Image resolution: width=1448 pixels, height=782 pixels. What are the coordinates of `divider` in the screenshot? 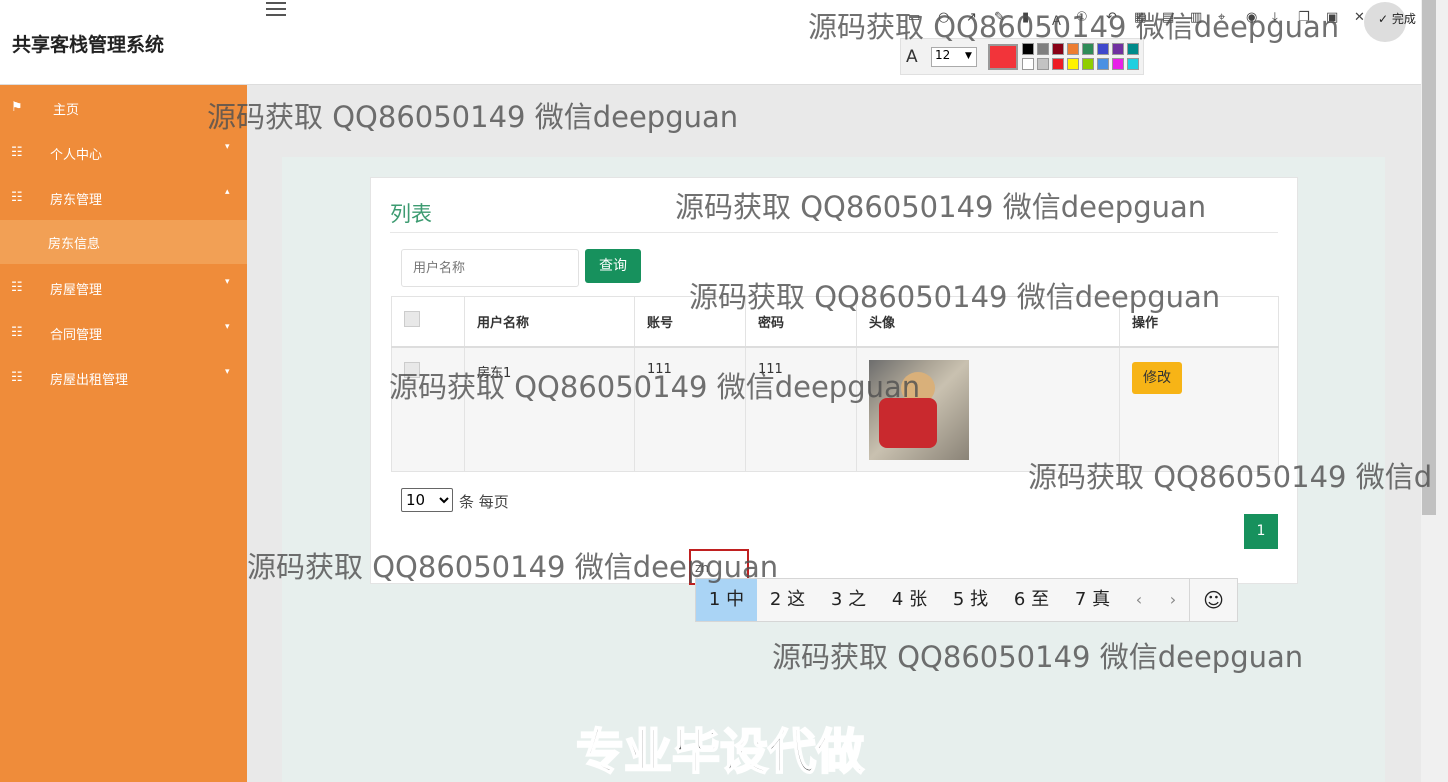 It's located at (834, 232).